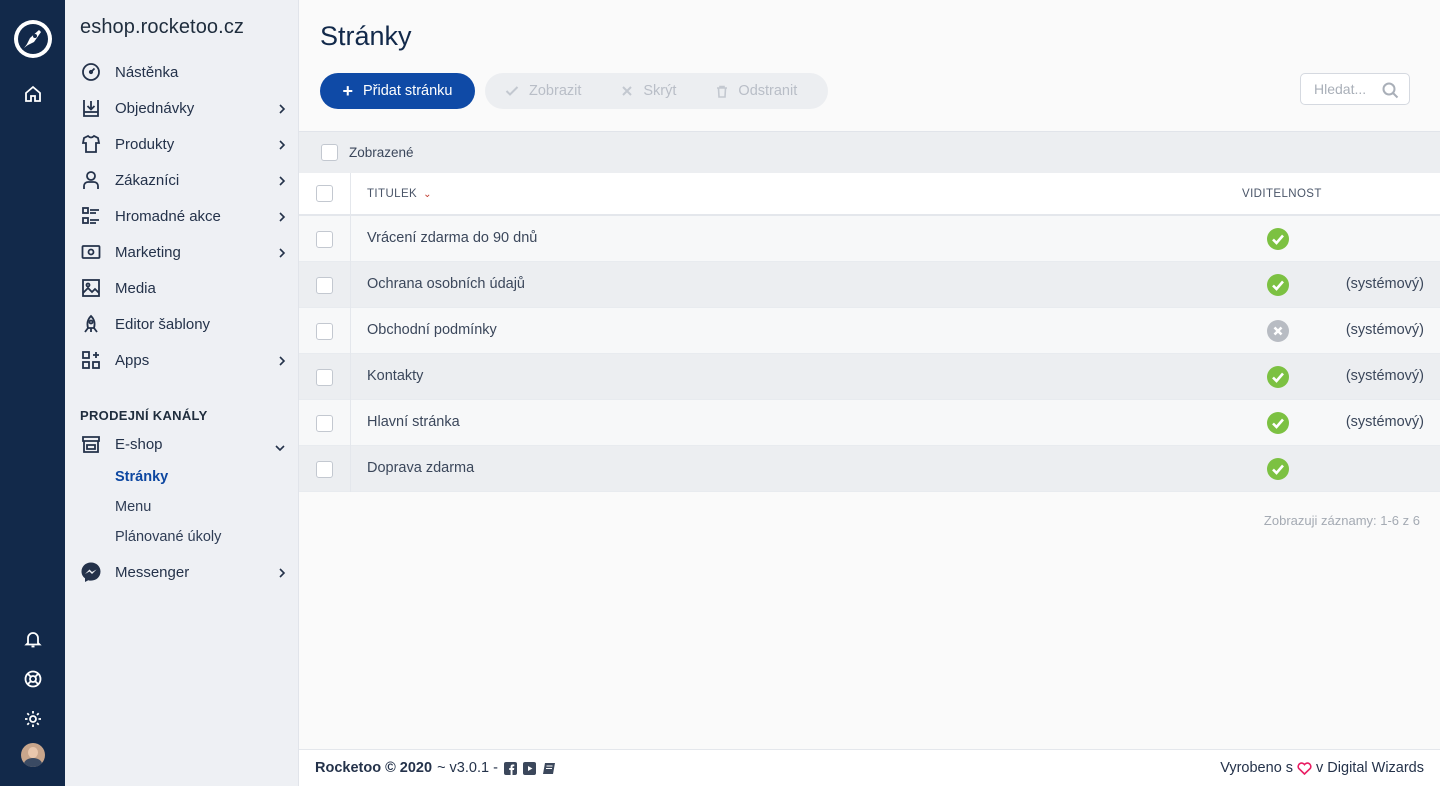 The height and width of the screenshot is (786, 1440). I want to click on sidebar-item-orders: Objednávky, so click(183, 108).